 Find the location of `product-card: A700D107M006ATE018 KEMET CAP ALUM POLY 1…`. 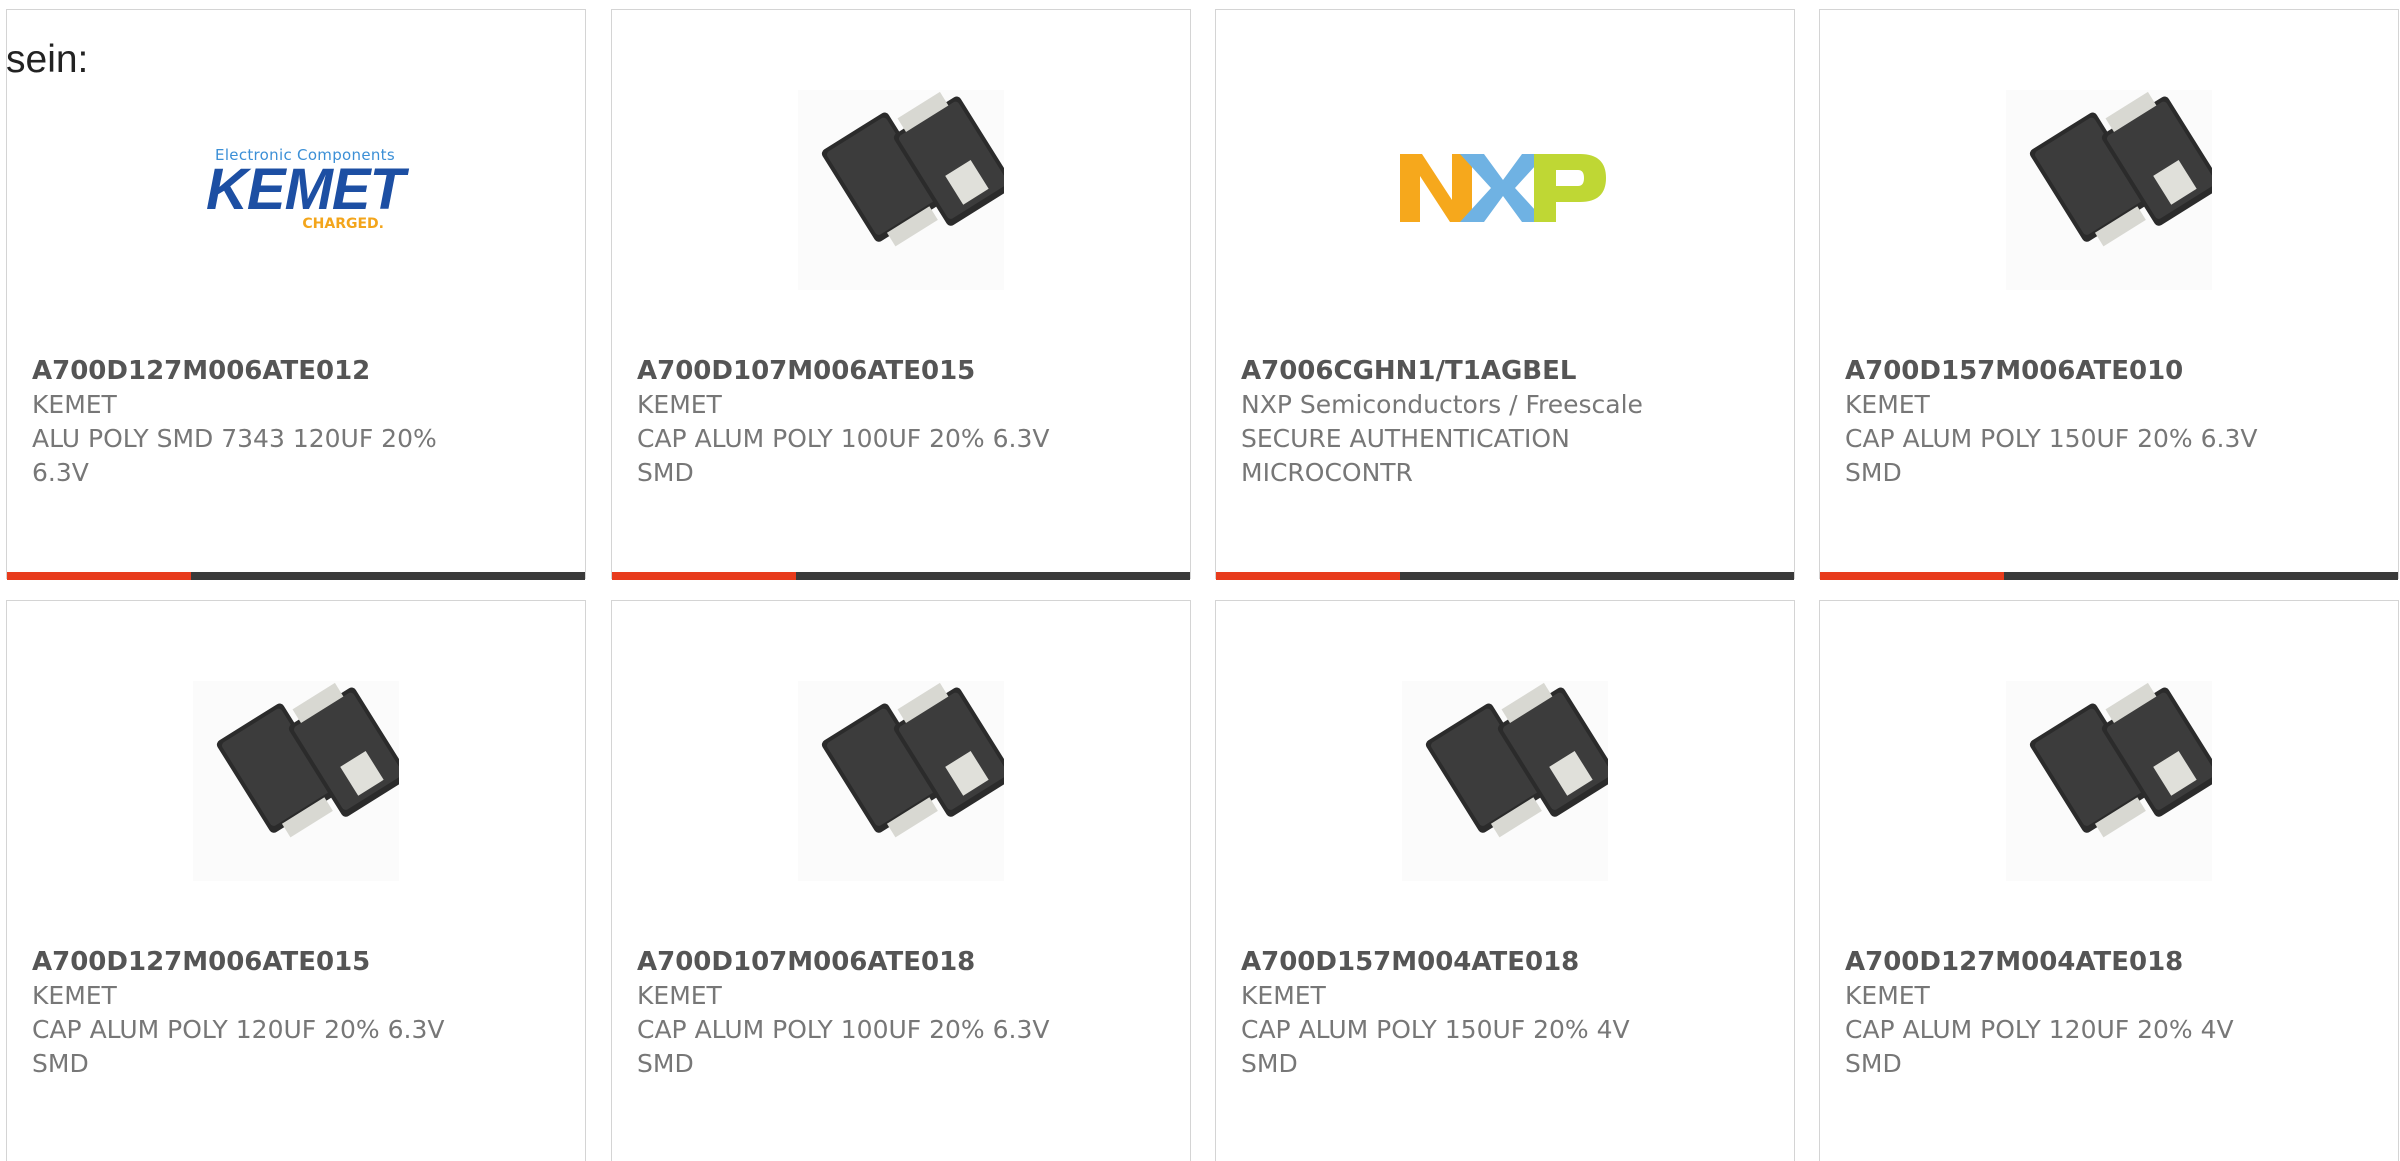

product-card: A700D107M006ATE018 KEMET CAP ALUM POLY 1… is located at coordinates (901, 880).